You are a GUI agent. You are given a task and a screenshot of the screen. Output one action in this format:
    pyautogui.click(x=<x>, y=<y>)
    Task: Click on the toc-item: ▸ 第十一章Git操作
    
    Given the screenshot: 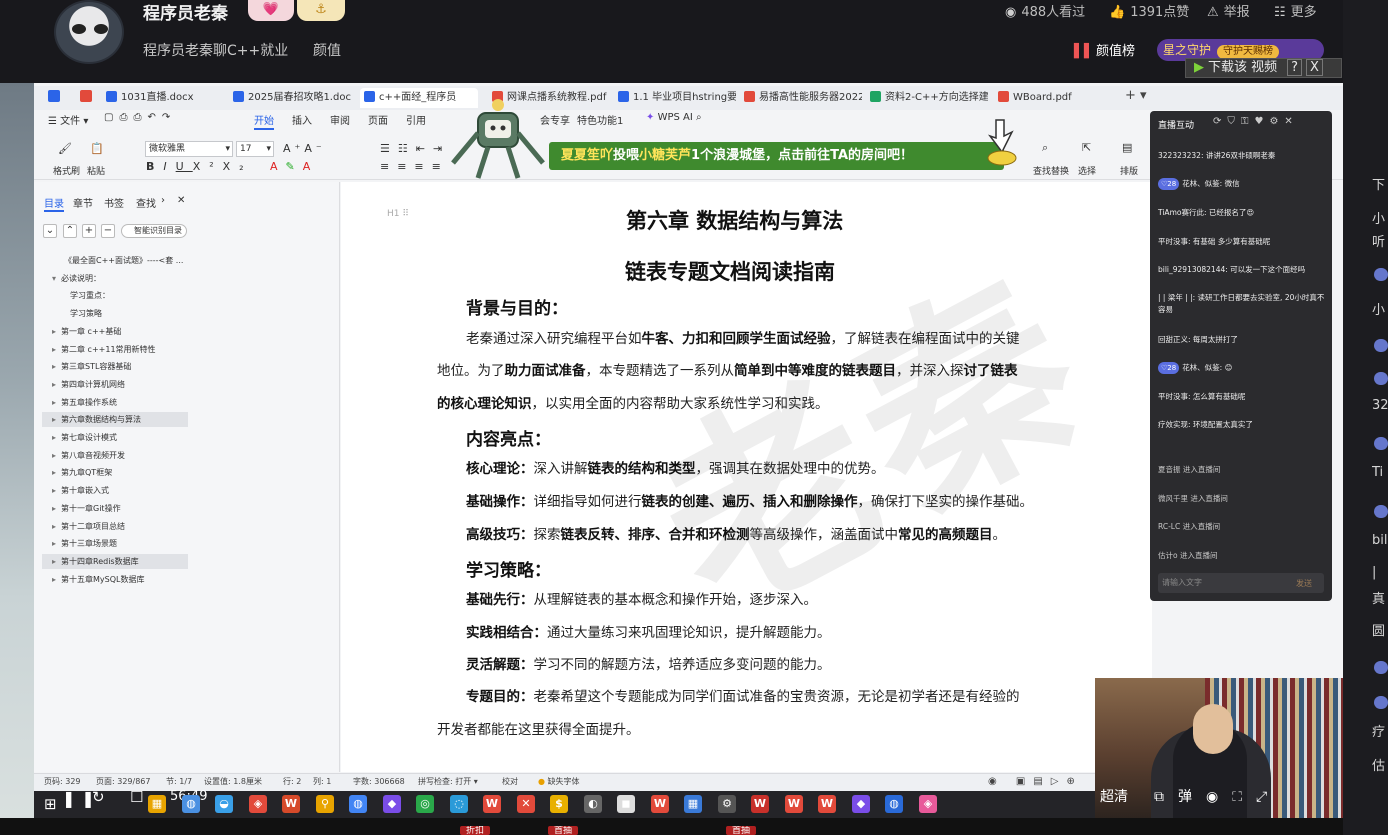 What is the action you would take?
    pyautogui.click(x=86, y=508)
    